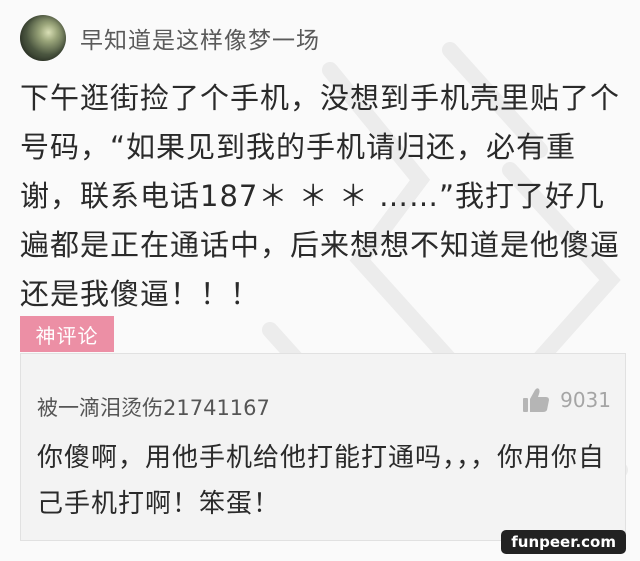  I want to click on site-watermark: funpeer.com, so click(563, 542).